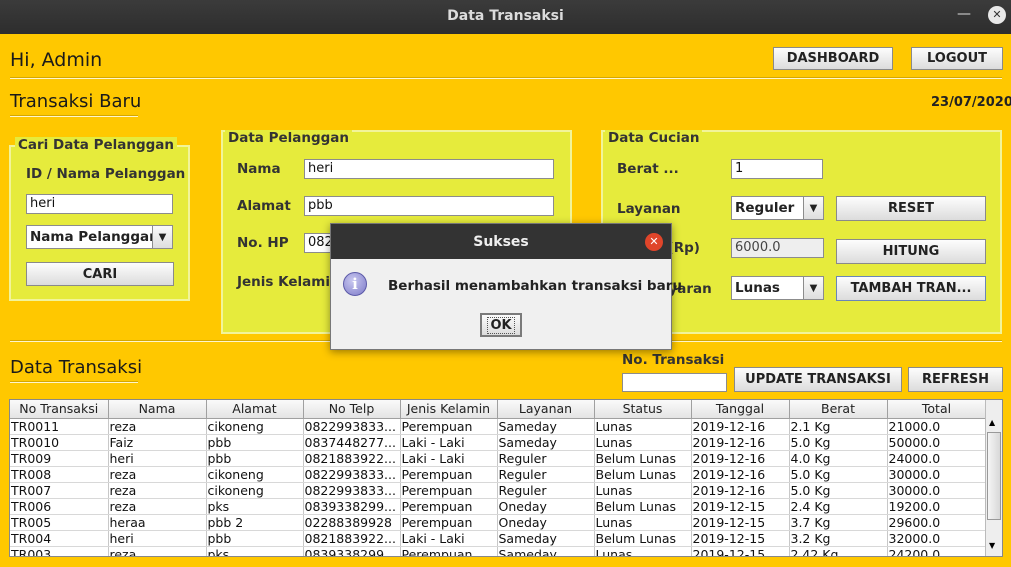 The width and height of the screenshot is (1011, 567). Describe the element at coordinates (288, 282) in the screenshot. I see `jenis-kelamin-label: Jenis Kelamin` at that location.